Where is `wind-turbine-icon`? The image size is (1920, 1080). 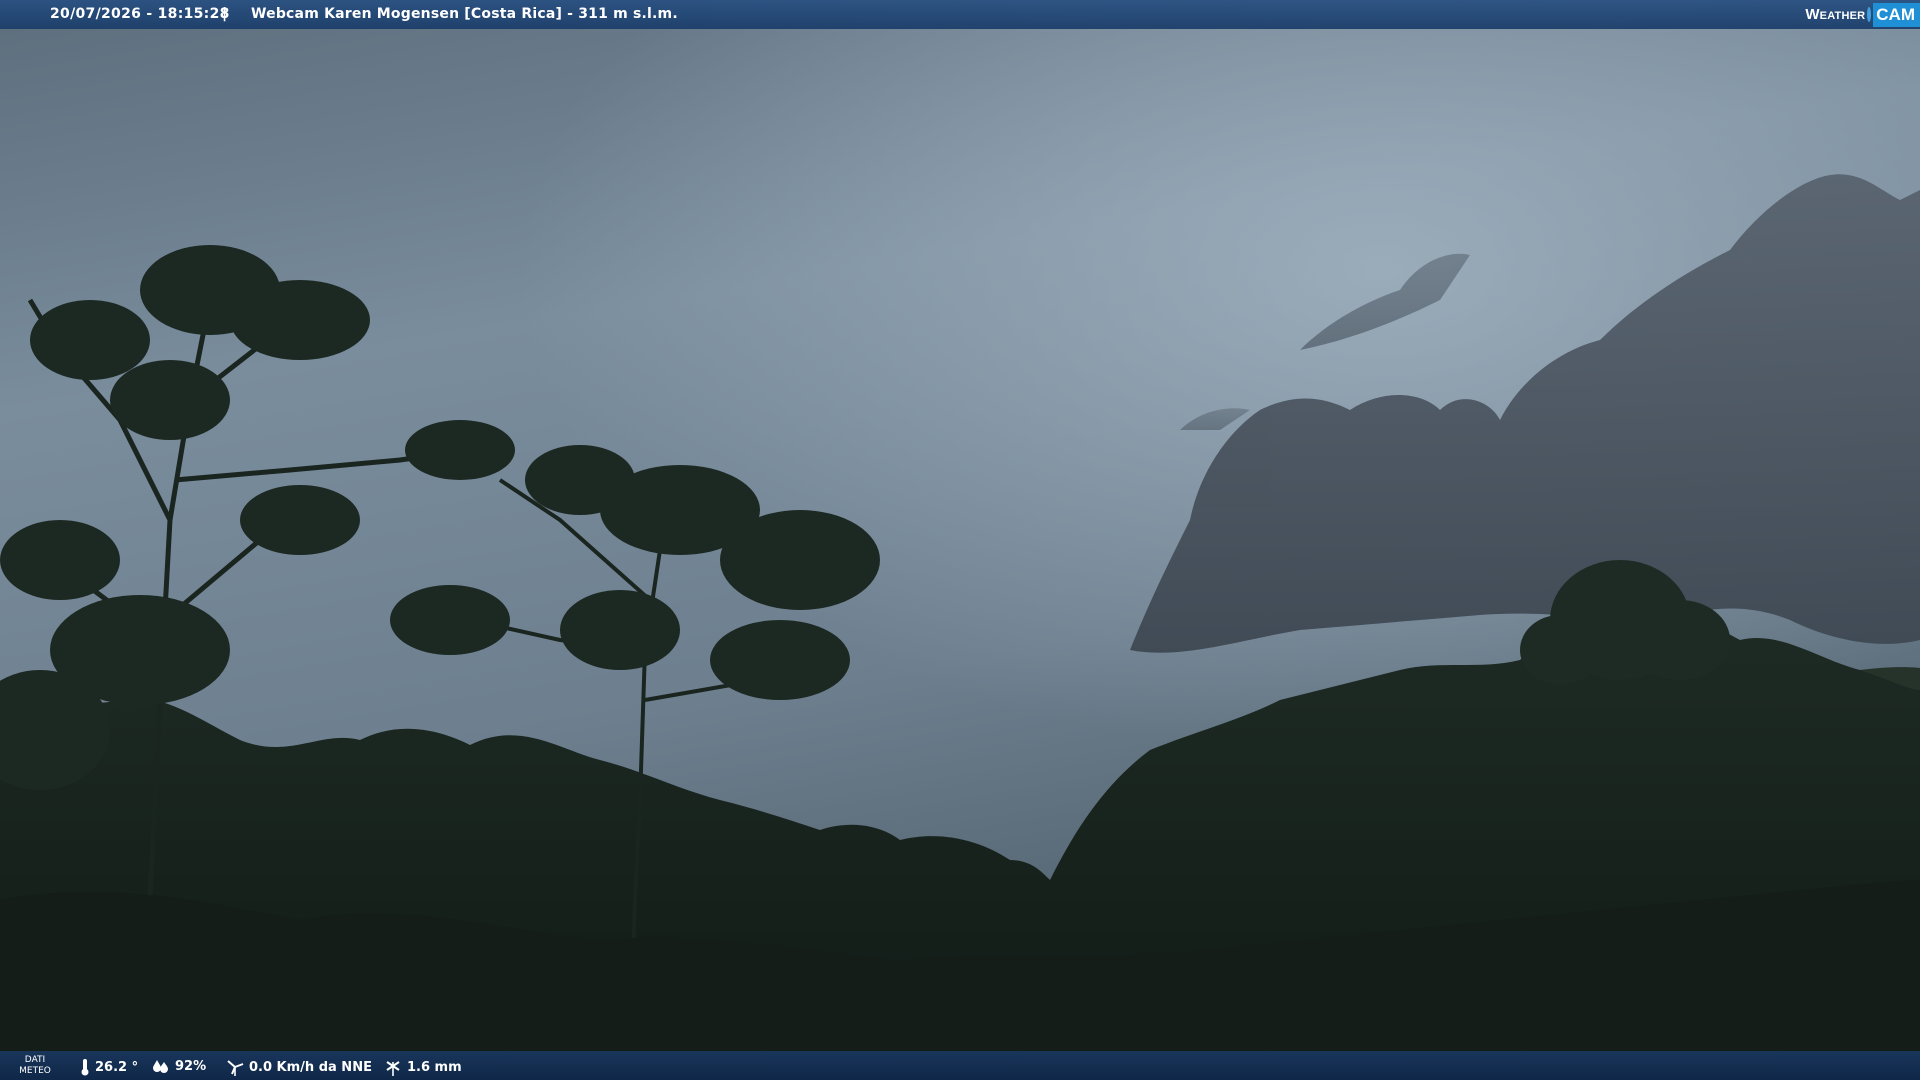 wind-turbine-icon is located at coordinates (235, 1068).